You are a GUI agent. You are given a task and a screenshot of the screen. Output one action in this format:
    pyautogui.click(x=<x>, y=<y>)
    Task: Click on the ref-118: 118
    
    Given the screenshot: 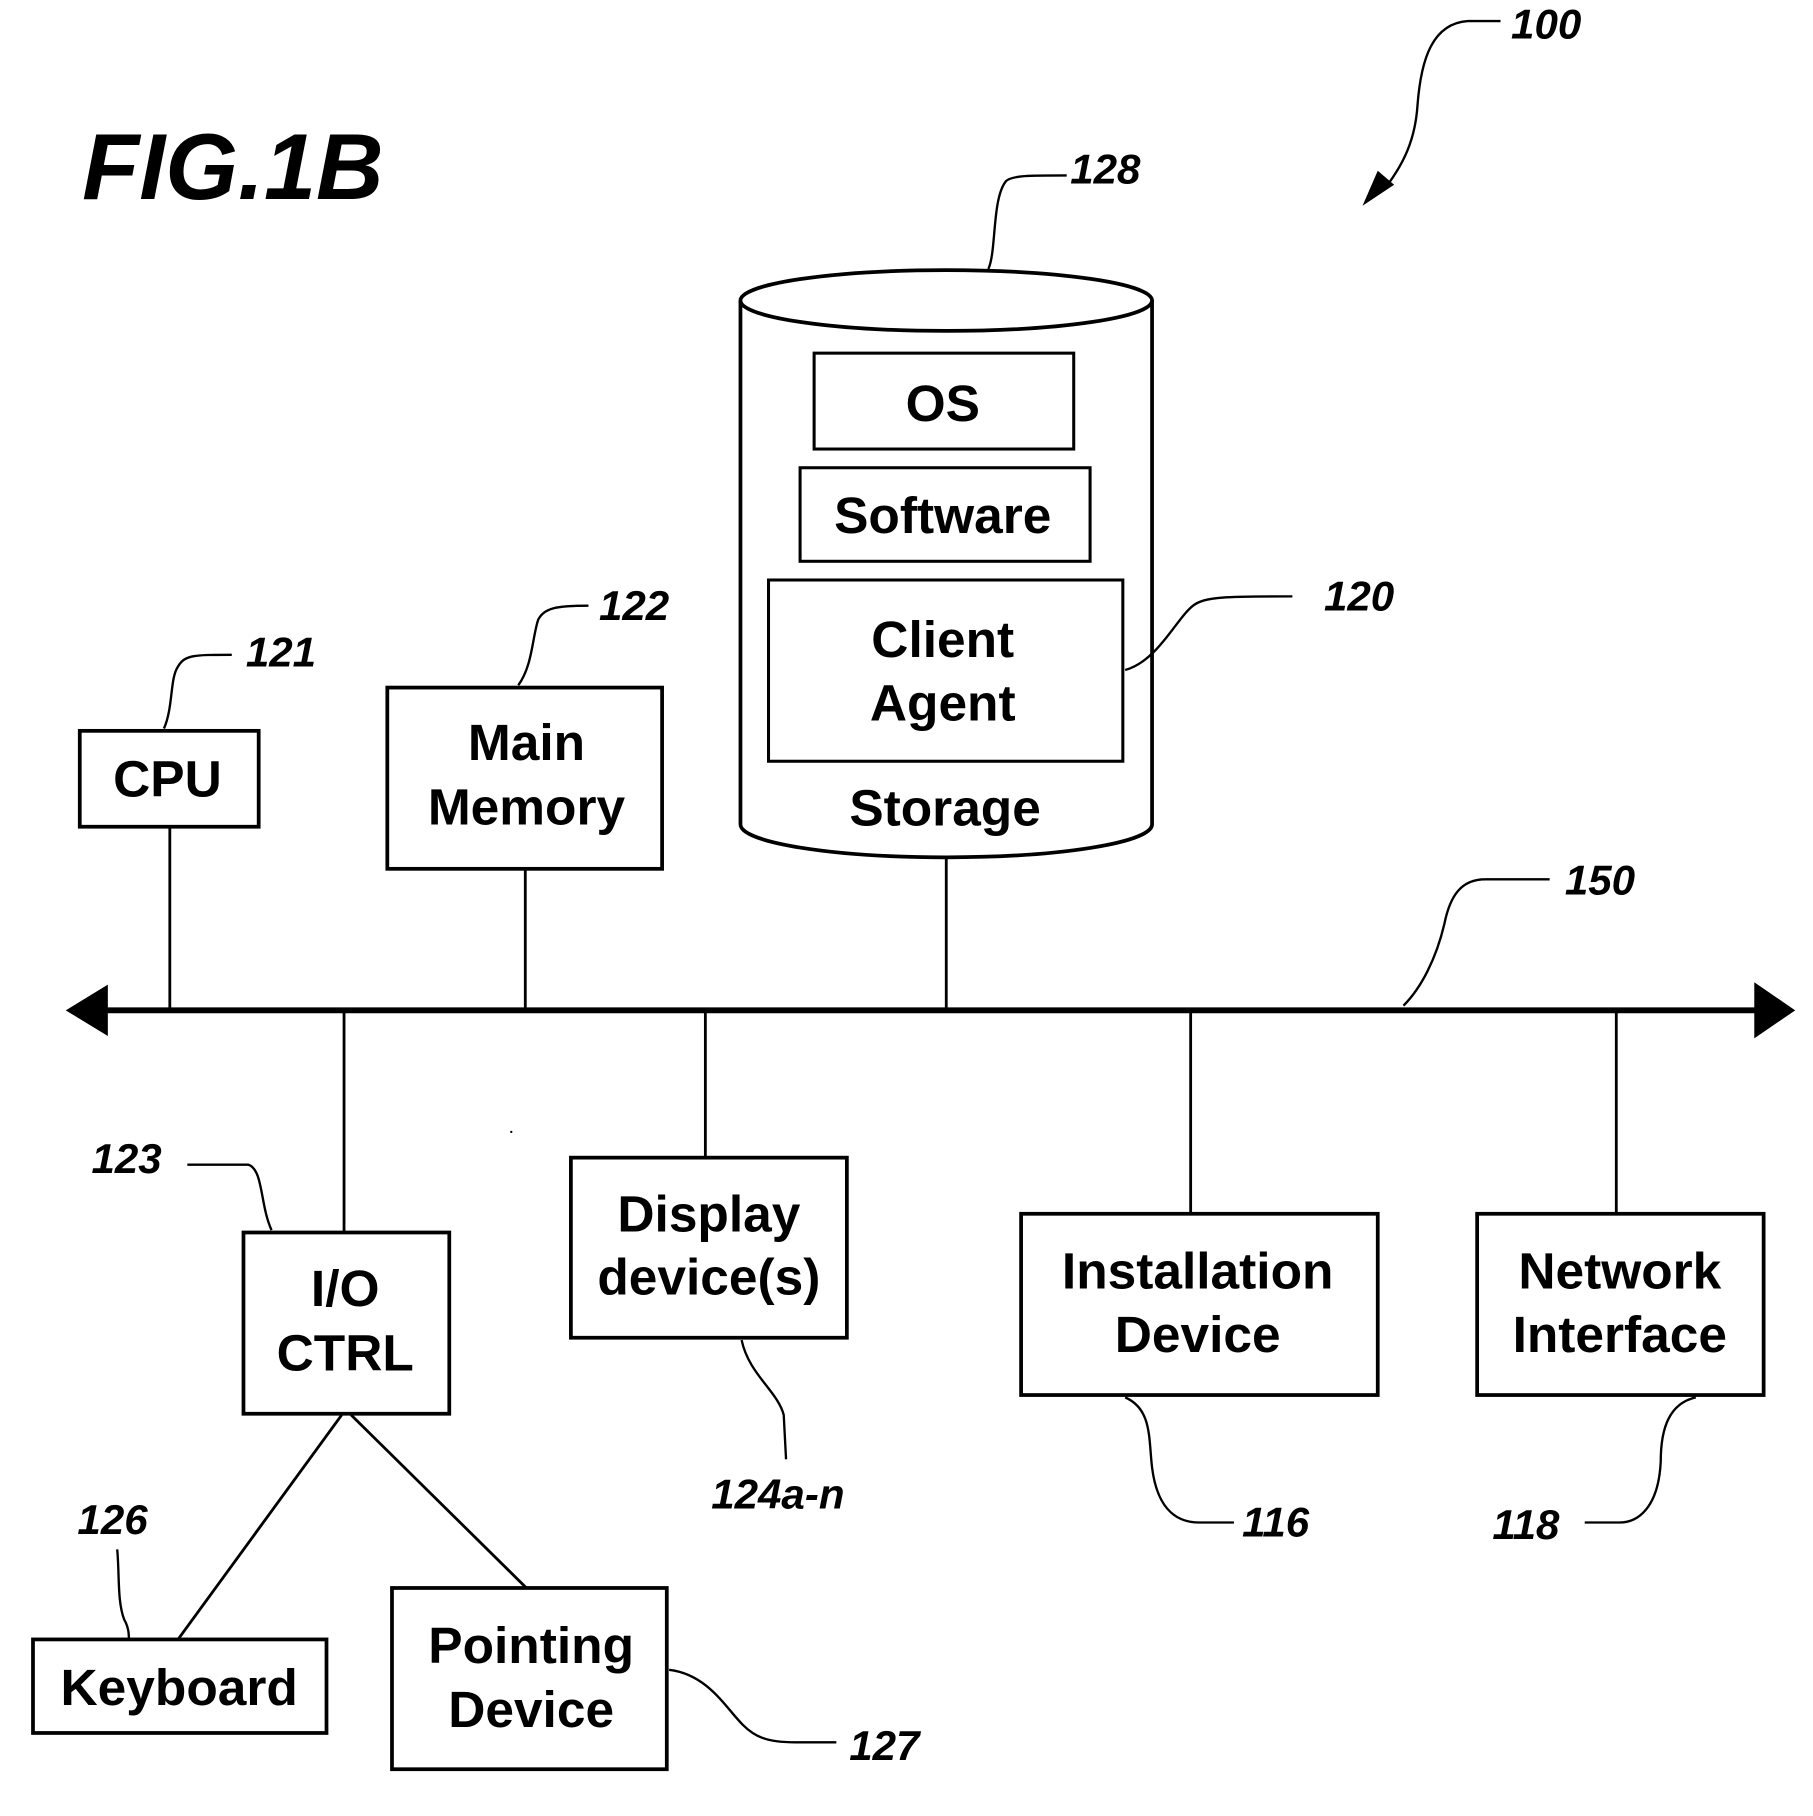 What is the action you would take?
    pyautogui.click(x=1526, y=1524)
    